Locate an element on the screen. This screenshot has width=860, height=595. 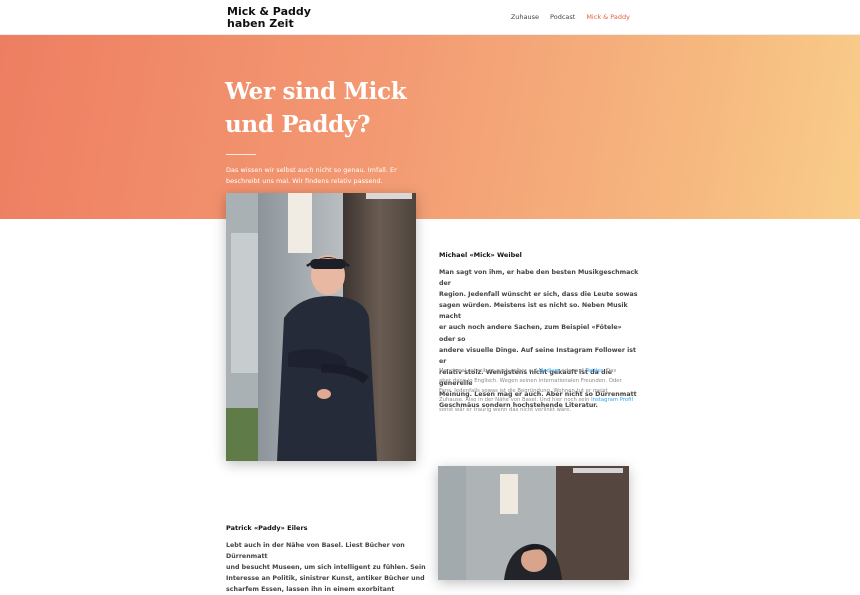
paddy-photo-illustration is located at coordinates (533, 523).